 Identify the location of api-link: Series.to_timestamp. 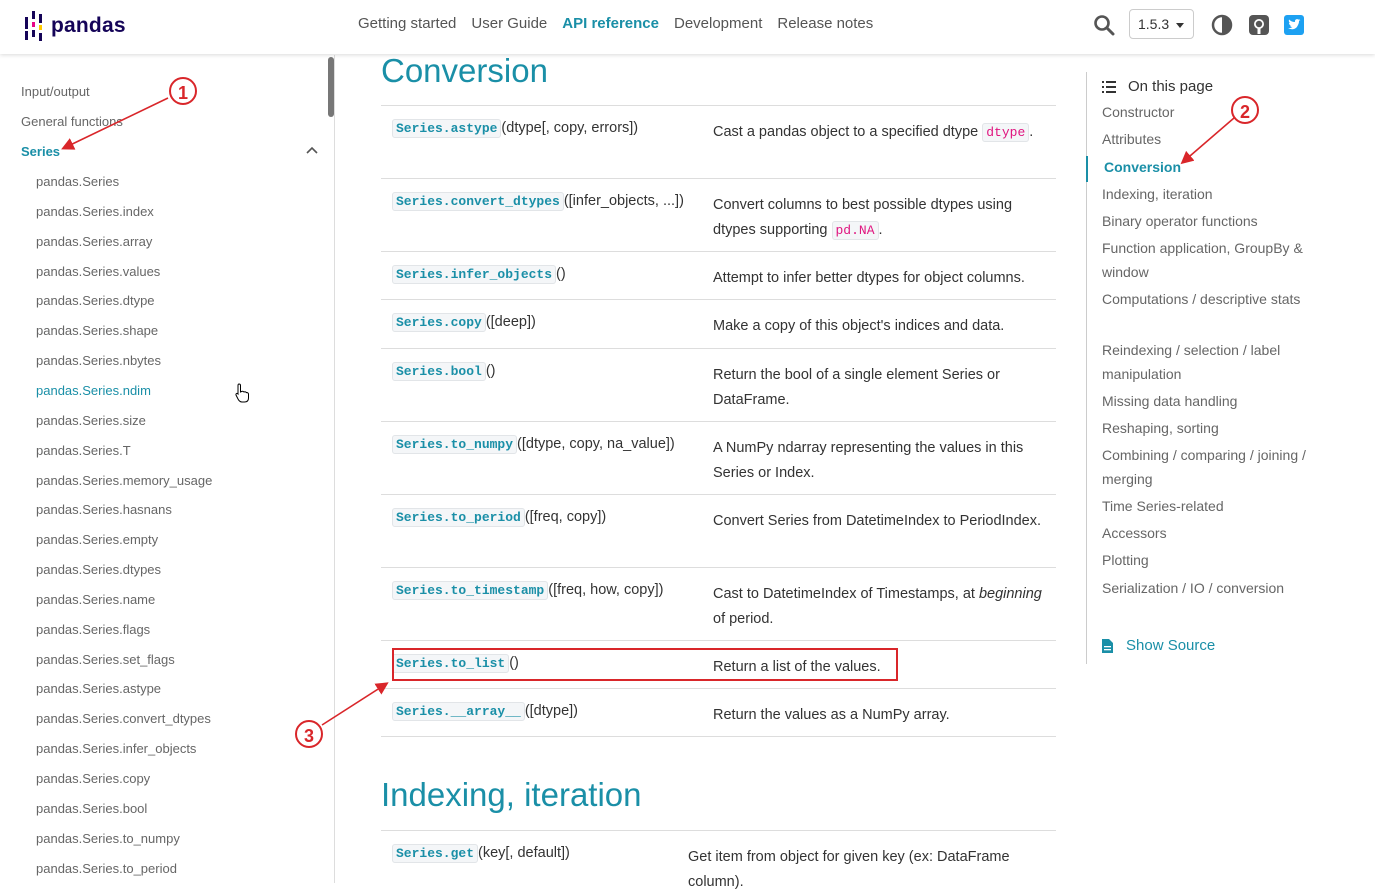
(470, 590).